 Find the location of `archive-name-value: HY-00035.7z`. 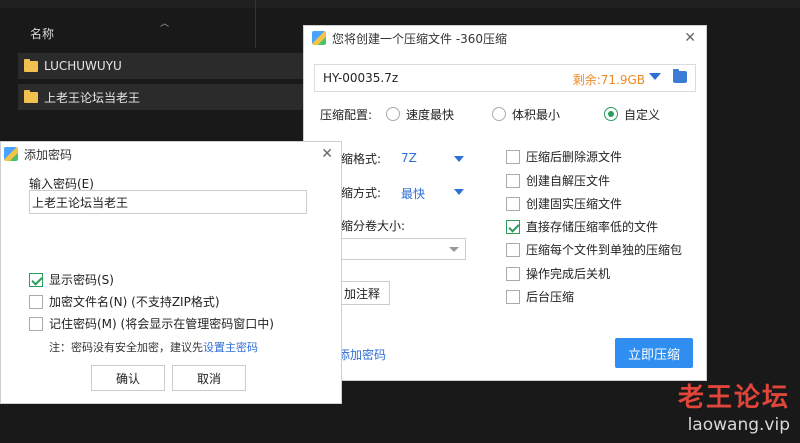

archive-name-value: HY-00035.7z is located at coordinates (361, 78).